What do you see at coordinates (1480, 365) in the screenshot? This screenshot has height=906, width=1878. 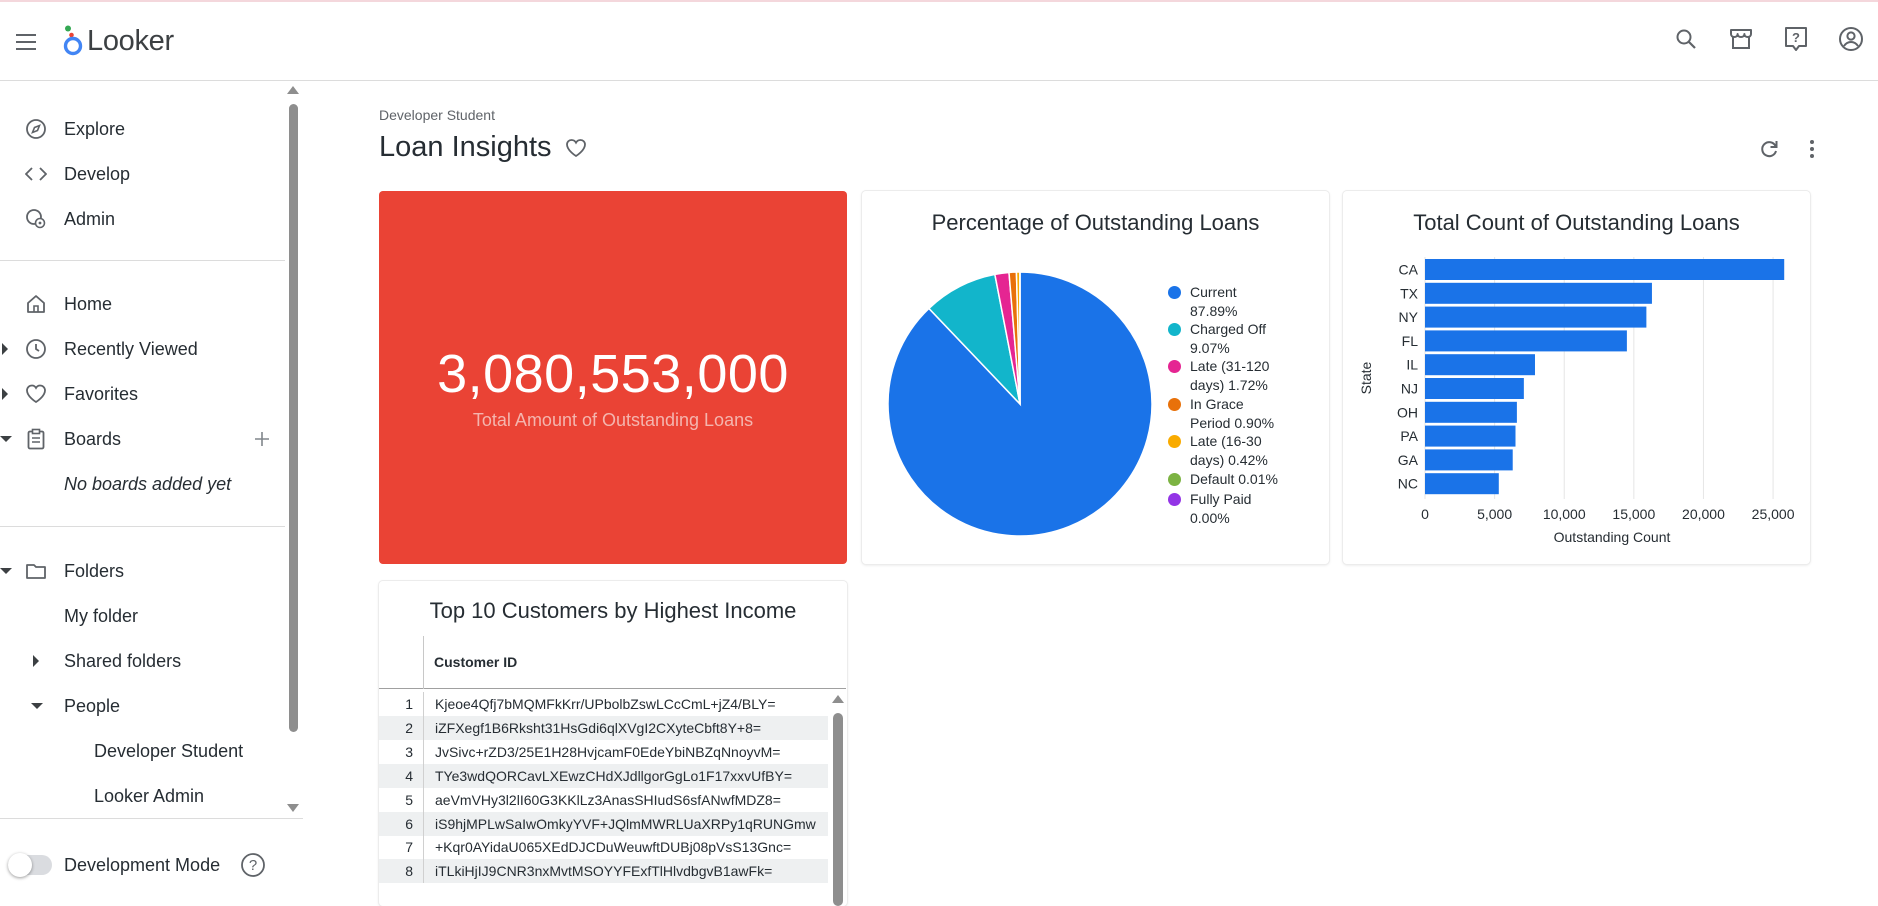 I see `bar-il` at bounding box center [1480, 365].